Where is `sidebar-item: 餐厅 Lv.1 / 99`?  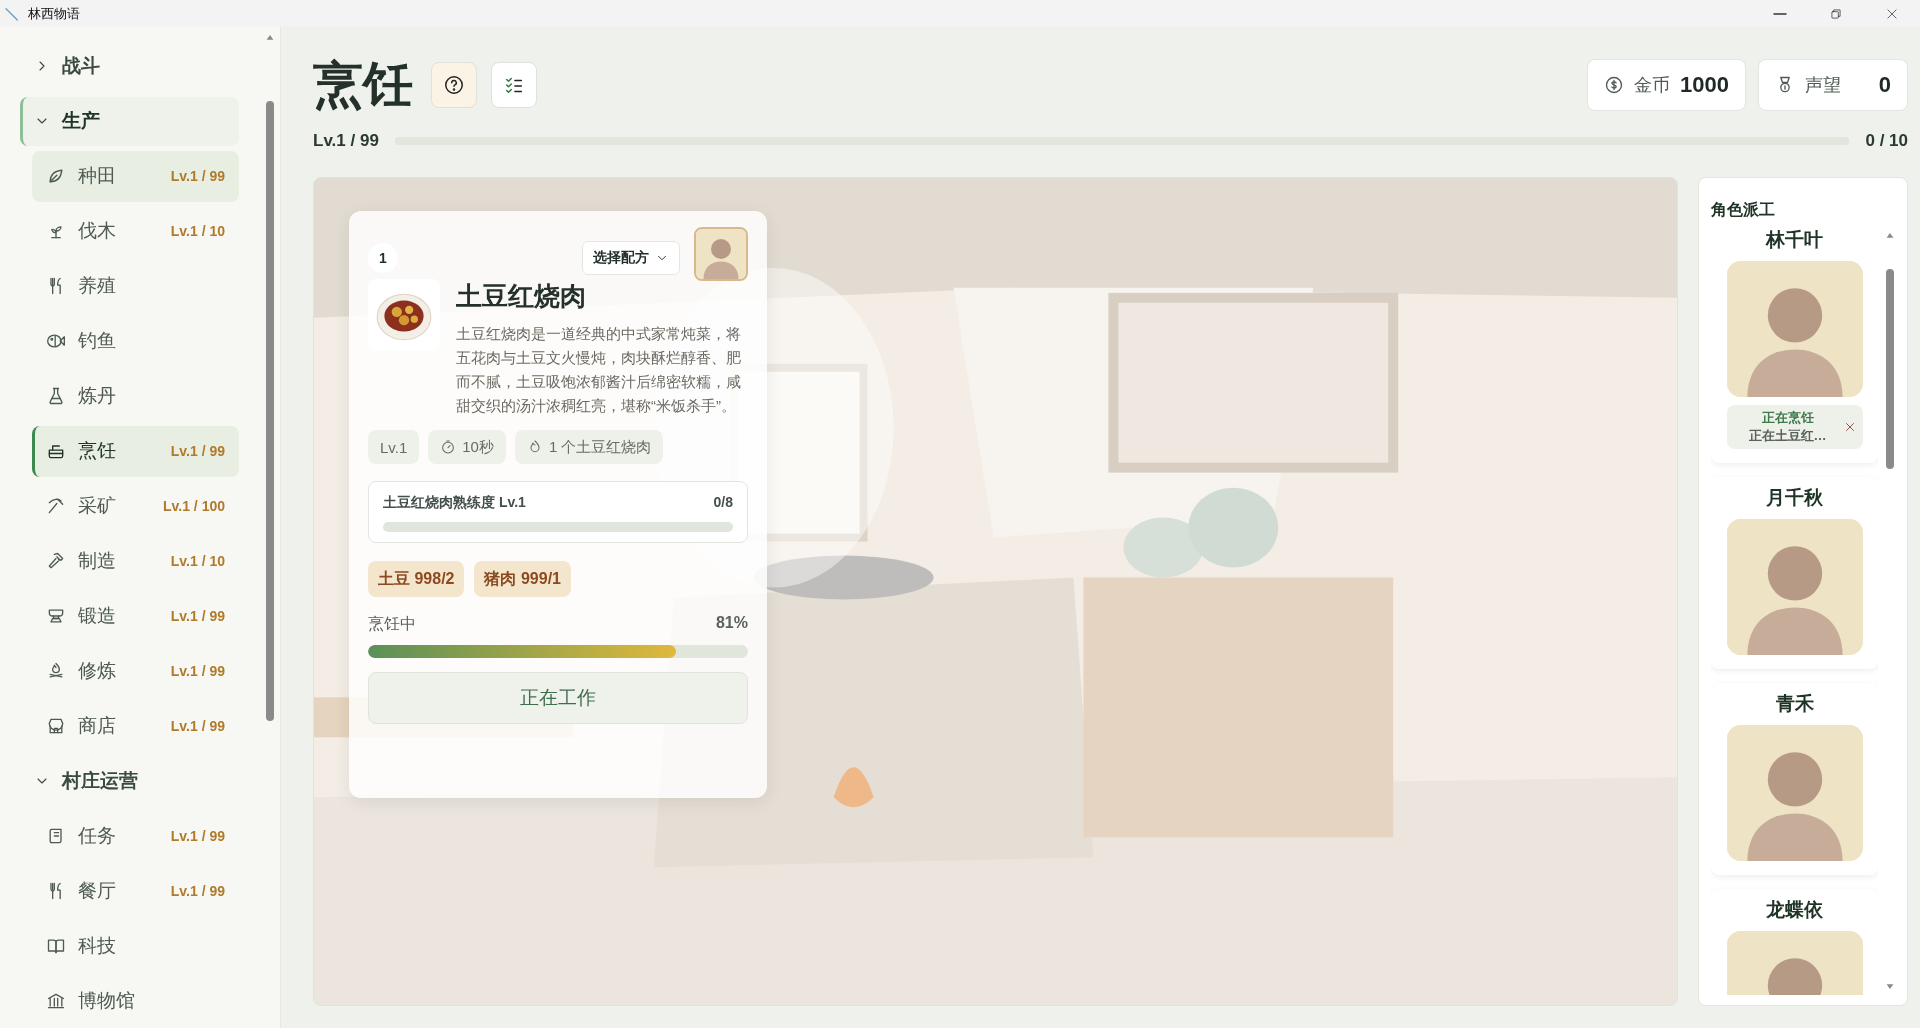
sidebar-item: 餐厅 Lv.1 / 99 is located at coordinates (135, 891).